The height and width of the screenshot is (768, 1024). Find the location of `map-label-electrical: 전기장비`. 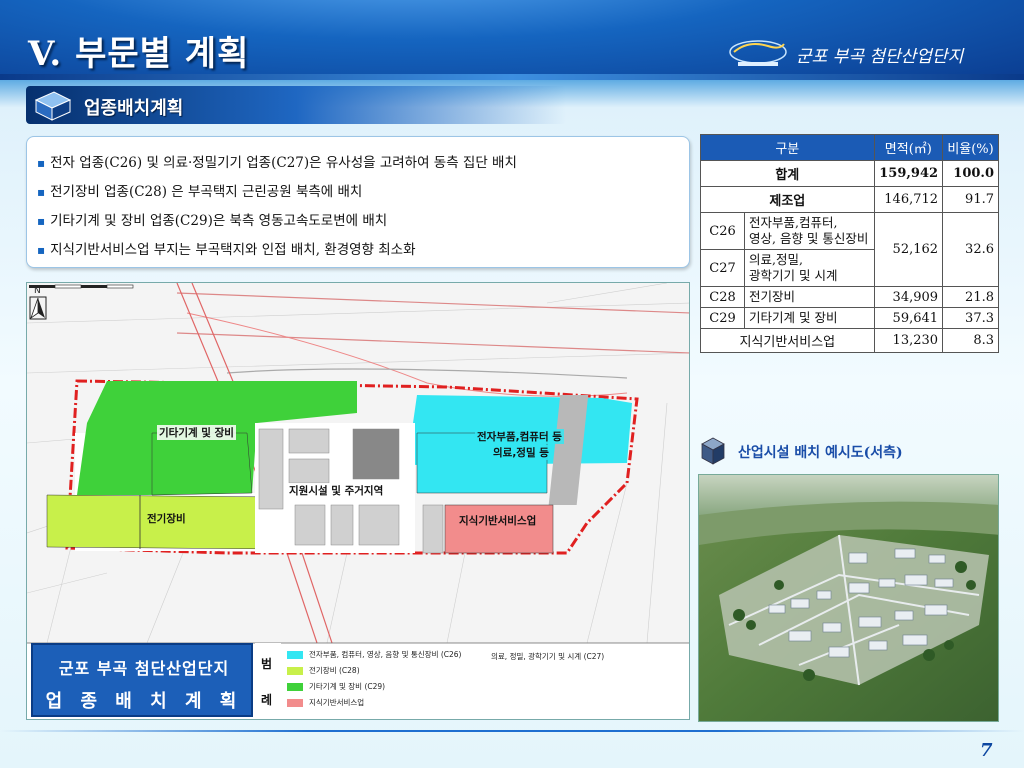

map-label-electrical: 전기장비 is located at coordinates (166, 518).